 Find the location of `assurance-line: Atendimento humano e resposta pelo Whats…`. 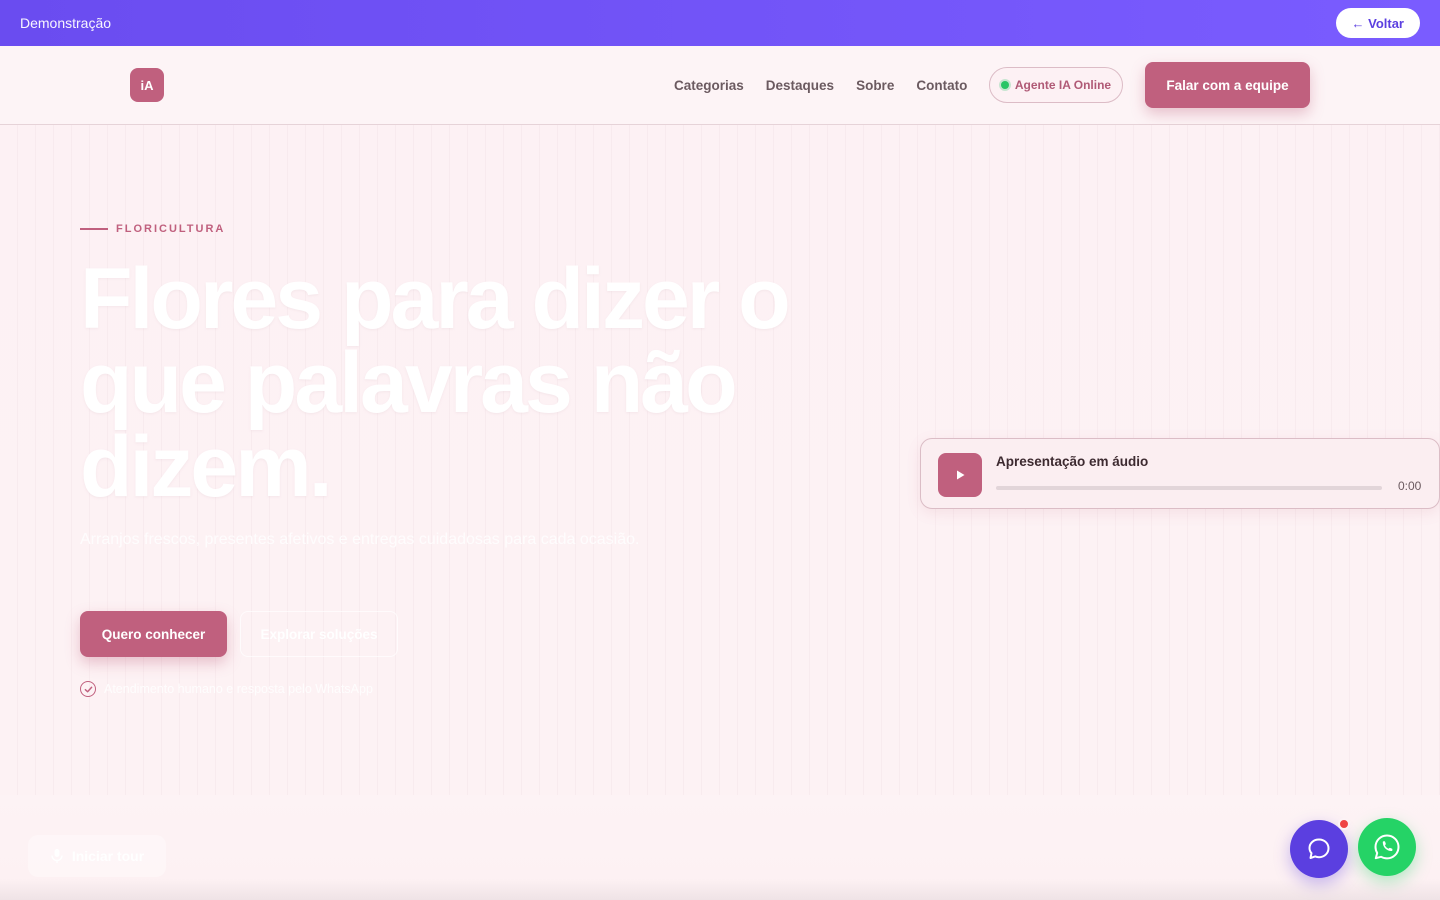

assurance-line: Atendimento humano e resposta pelo Whats… is located at coordinates (226, 689).